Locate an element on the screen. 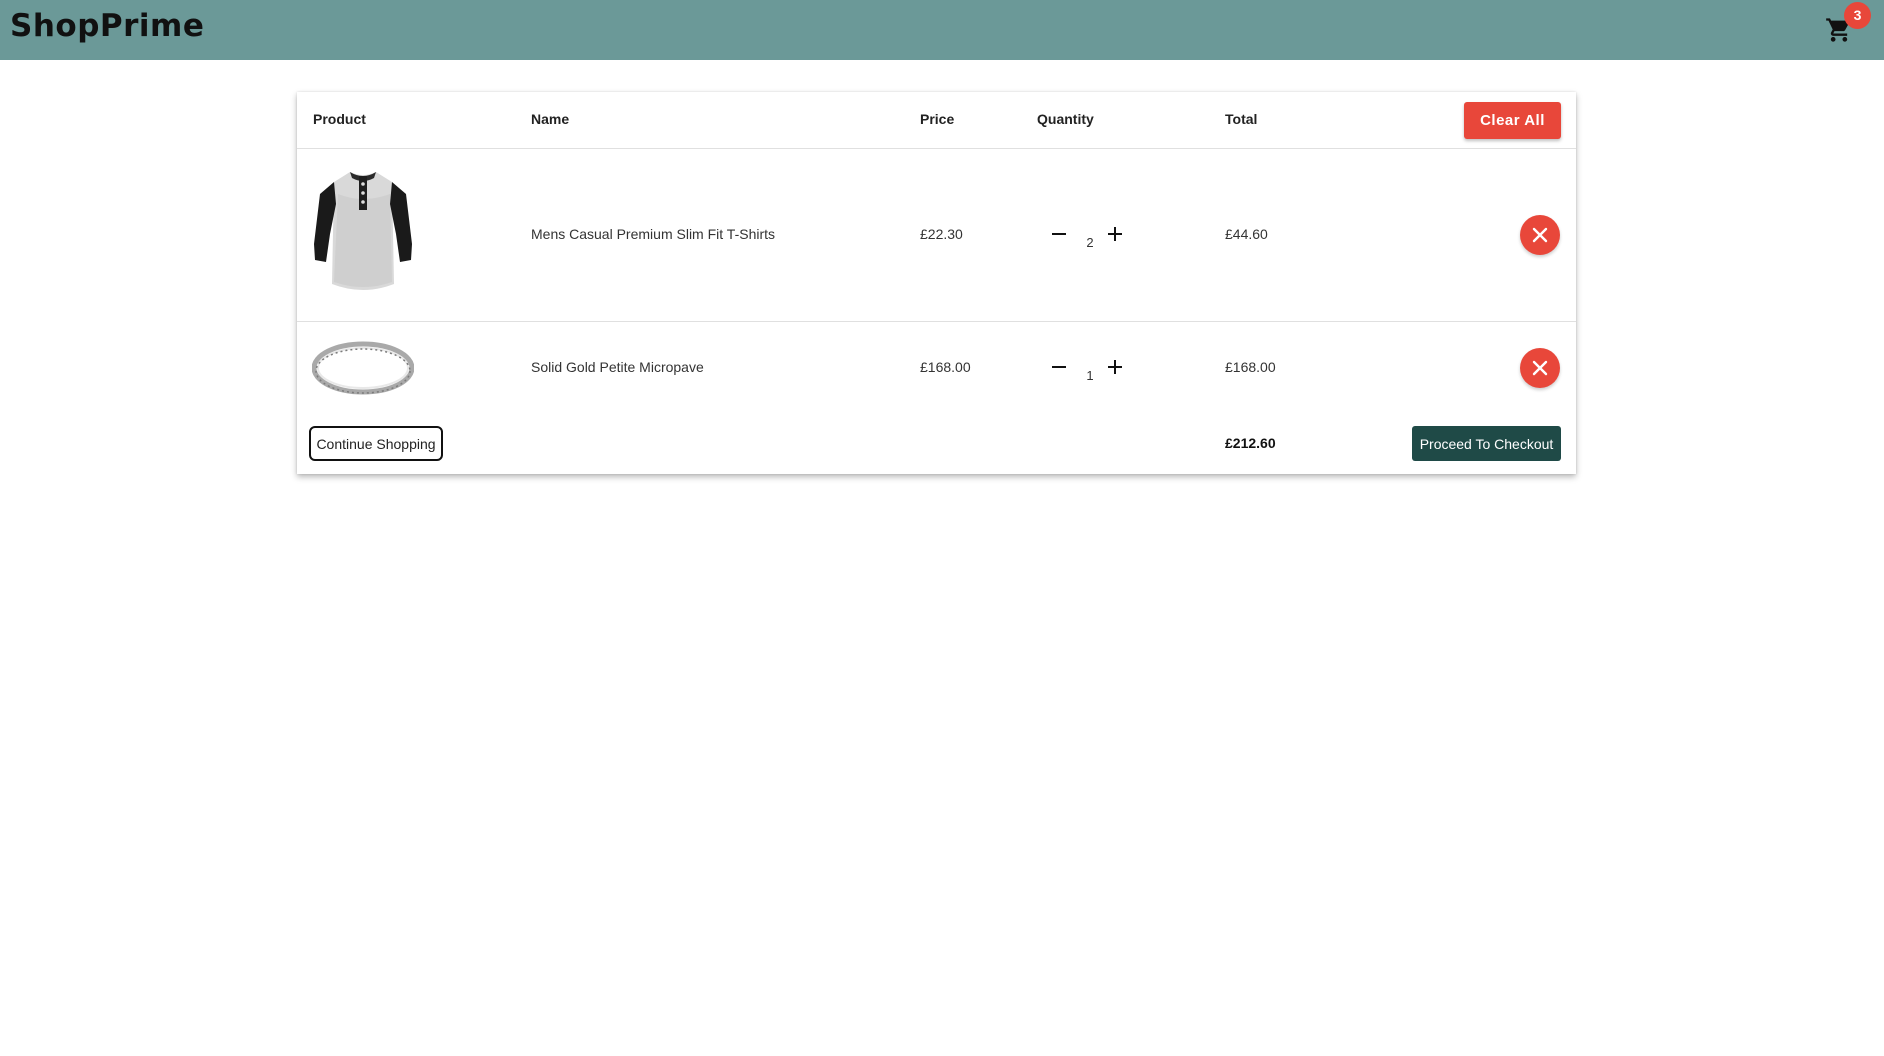 The height and width of the screenshot is (1056, 1884). product-name: Solid Gold Petite Micropave is located at coordinates (617, 367).